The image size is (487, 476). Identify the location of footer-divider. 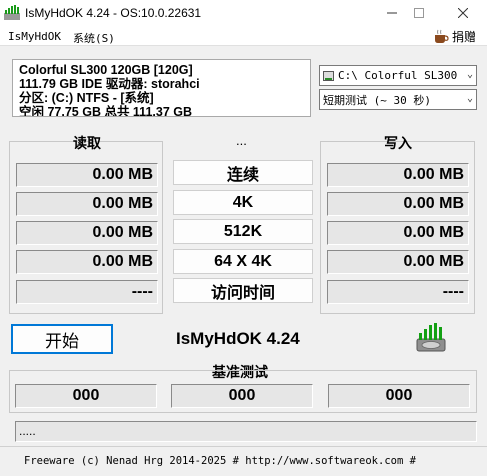
(243, 446).